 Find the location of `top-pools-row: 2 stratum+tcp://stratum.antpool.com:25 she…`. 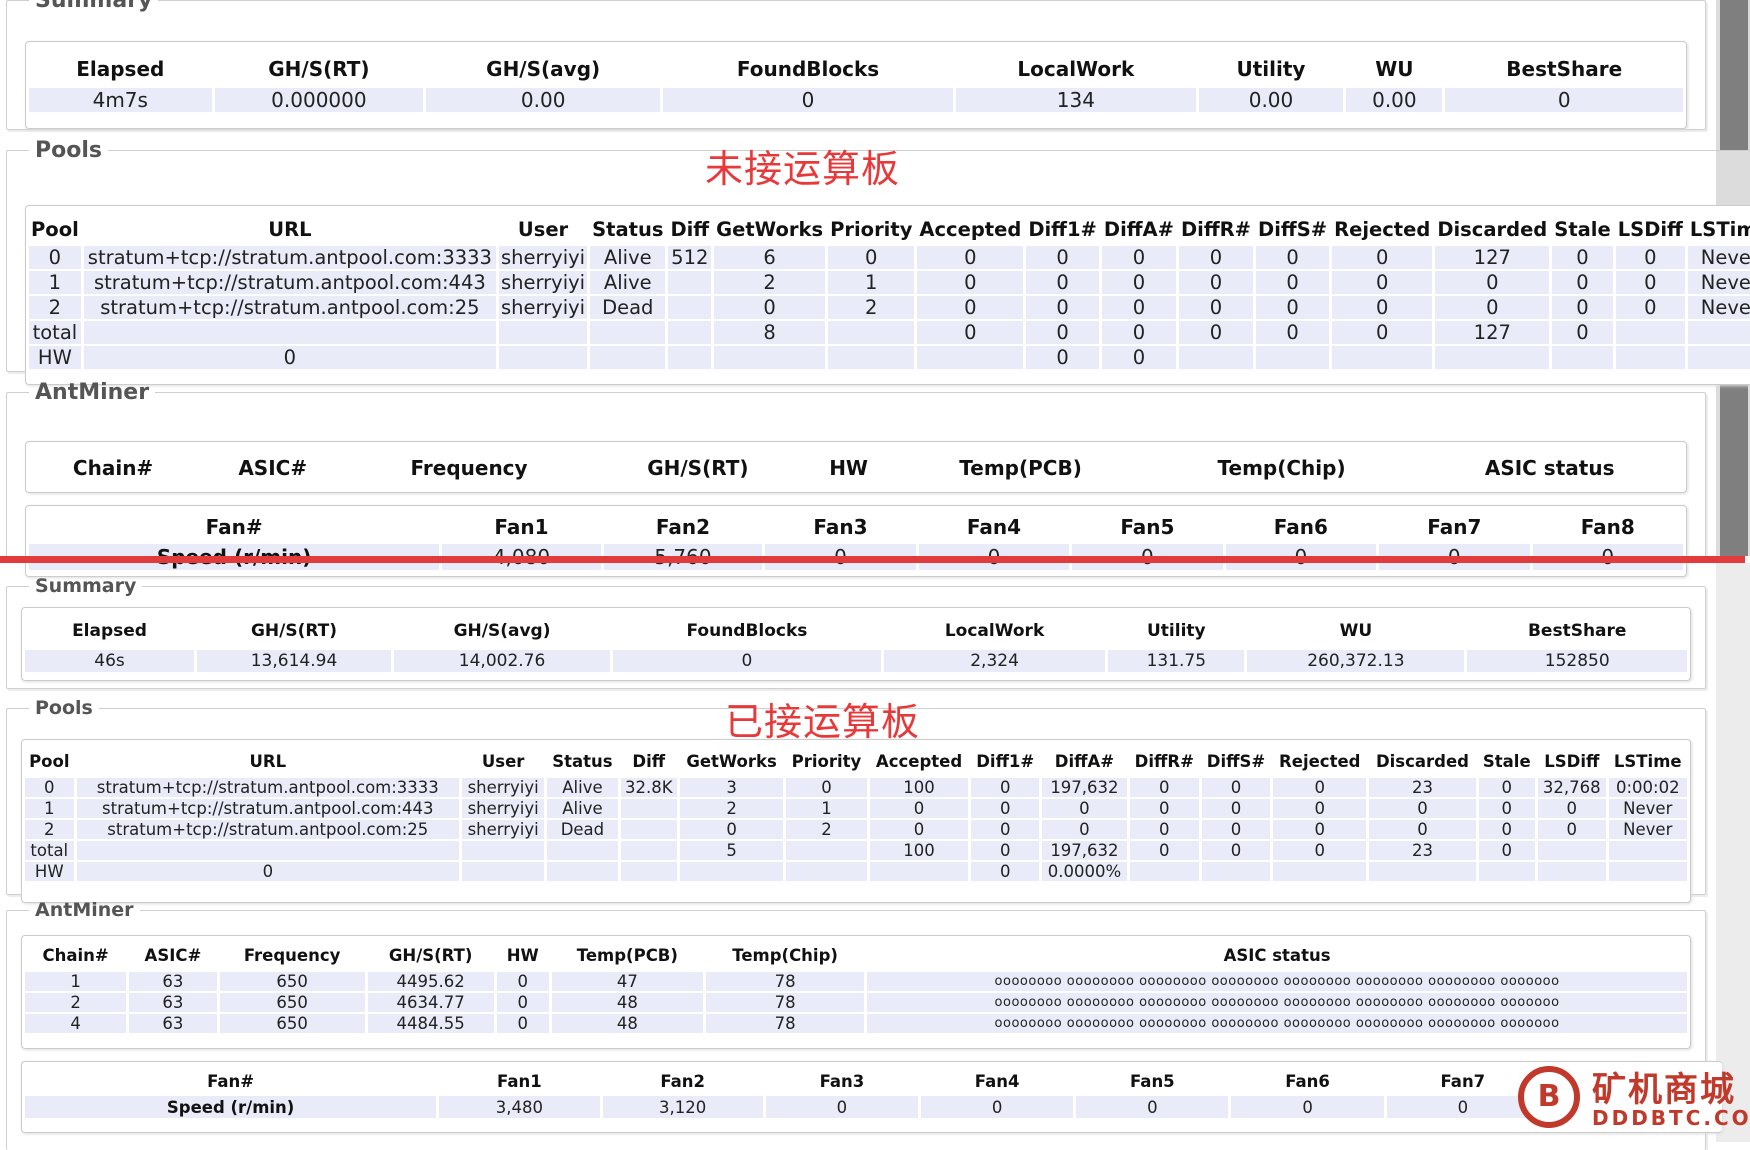

top-pools-row: 2 stratum+tcp://stratum.antpool.com:25 she… is located at coordinates (889, 307).